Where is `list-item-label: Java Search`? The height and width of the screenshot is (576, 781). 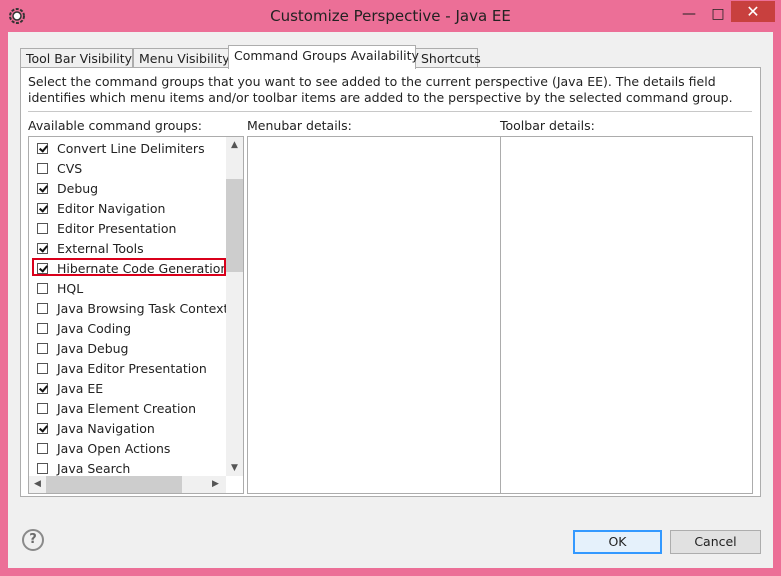
list-item-label: Java Search is located at coordinates (94, 468).